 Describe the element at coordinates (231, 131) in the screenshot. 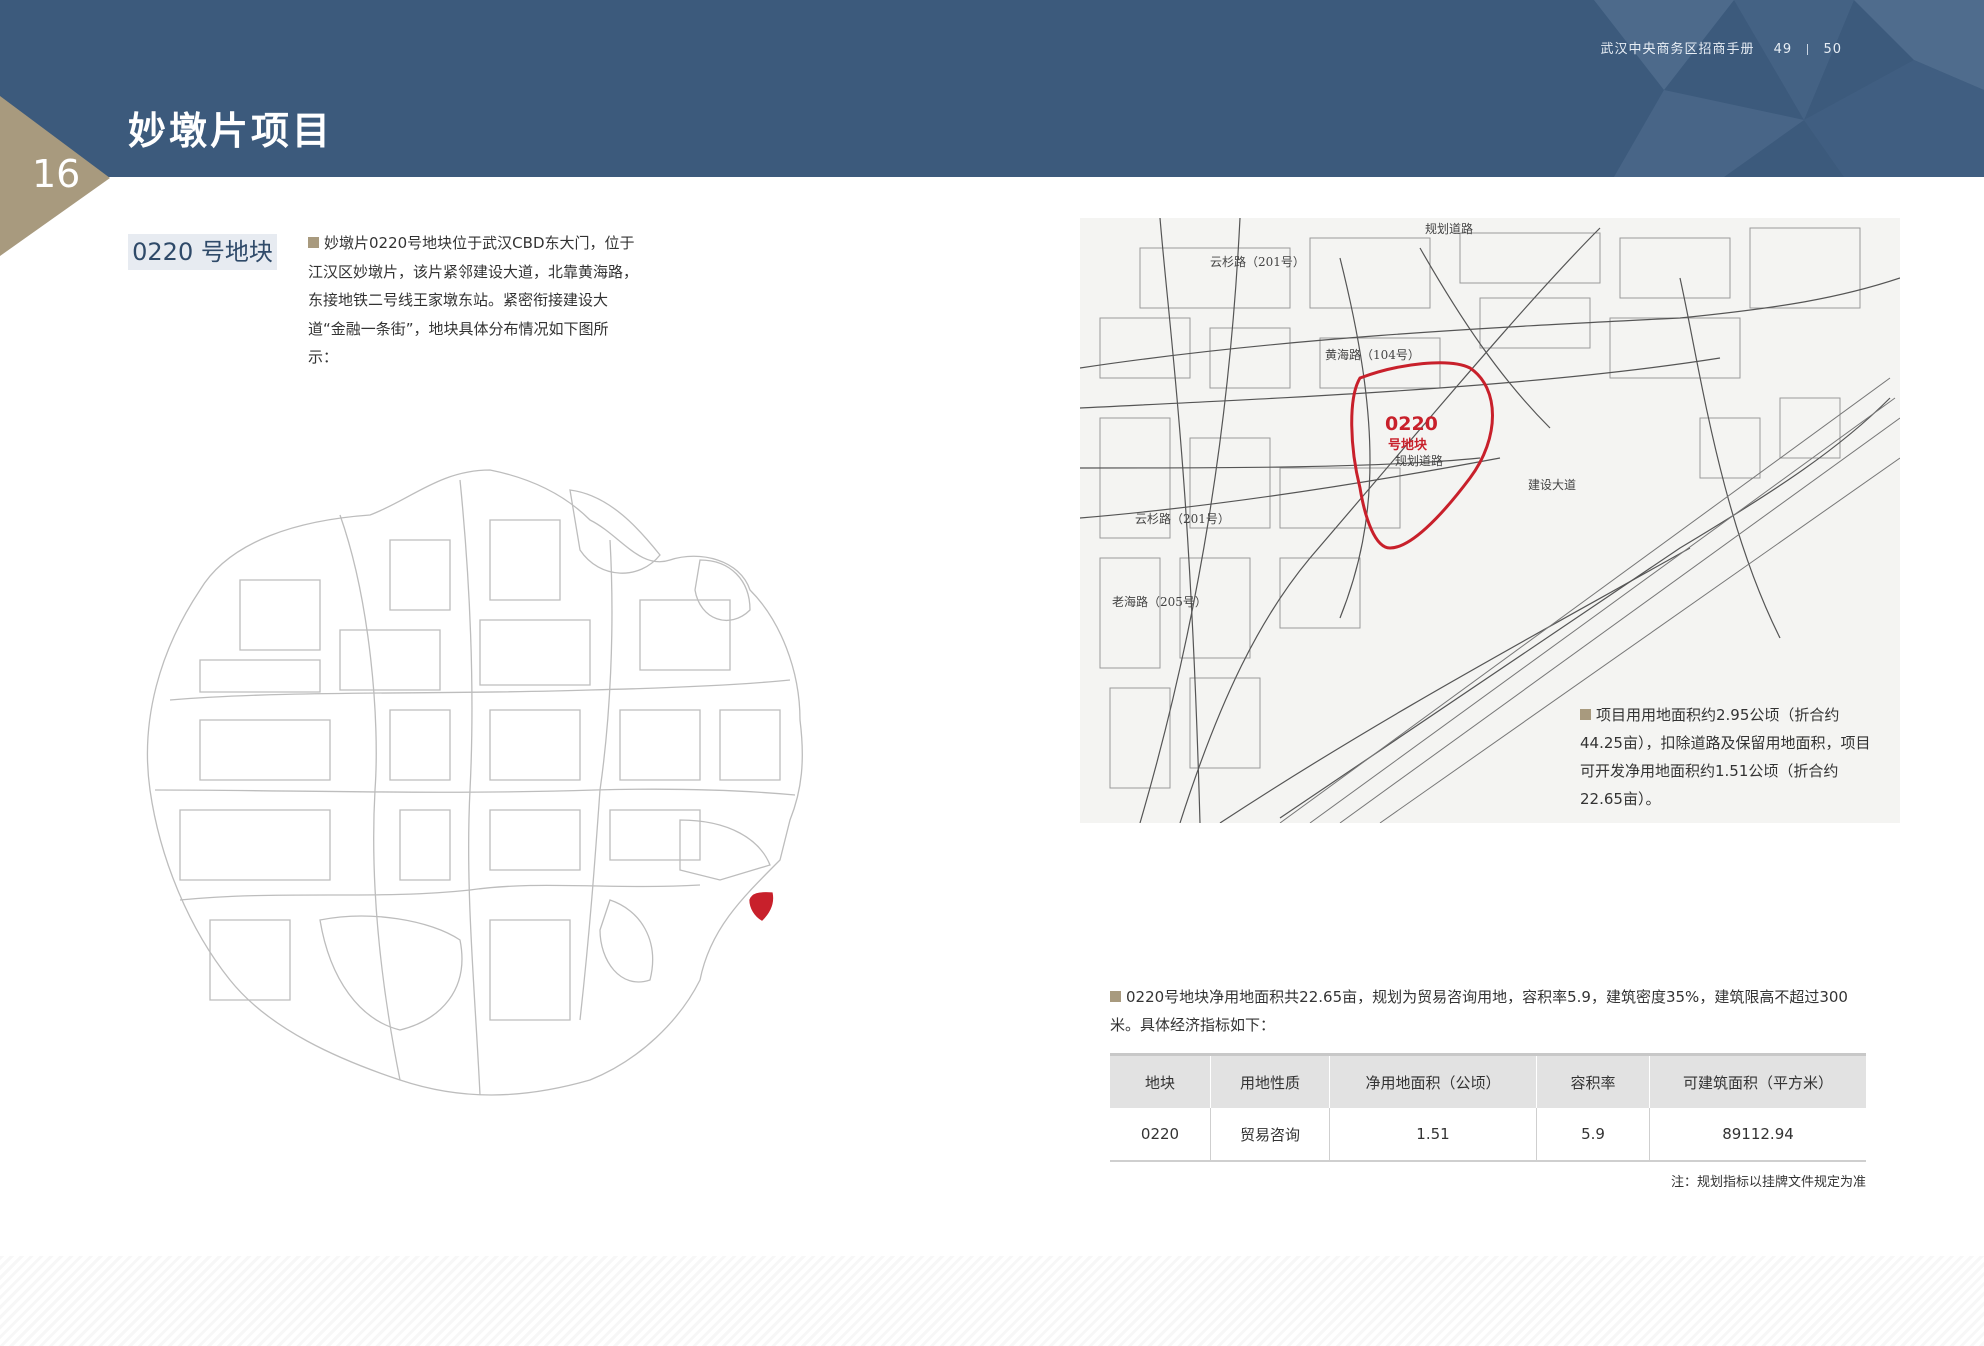

I see `page-title: 妙墩片项目` at that location.